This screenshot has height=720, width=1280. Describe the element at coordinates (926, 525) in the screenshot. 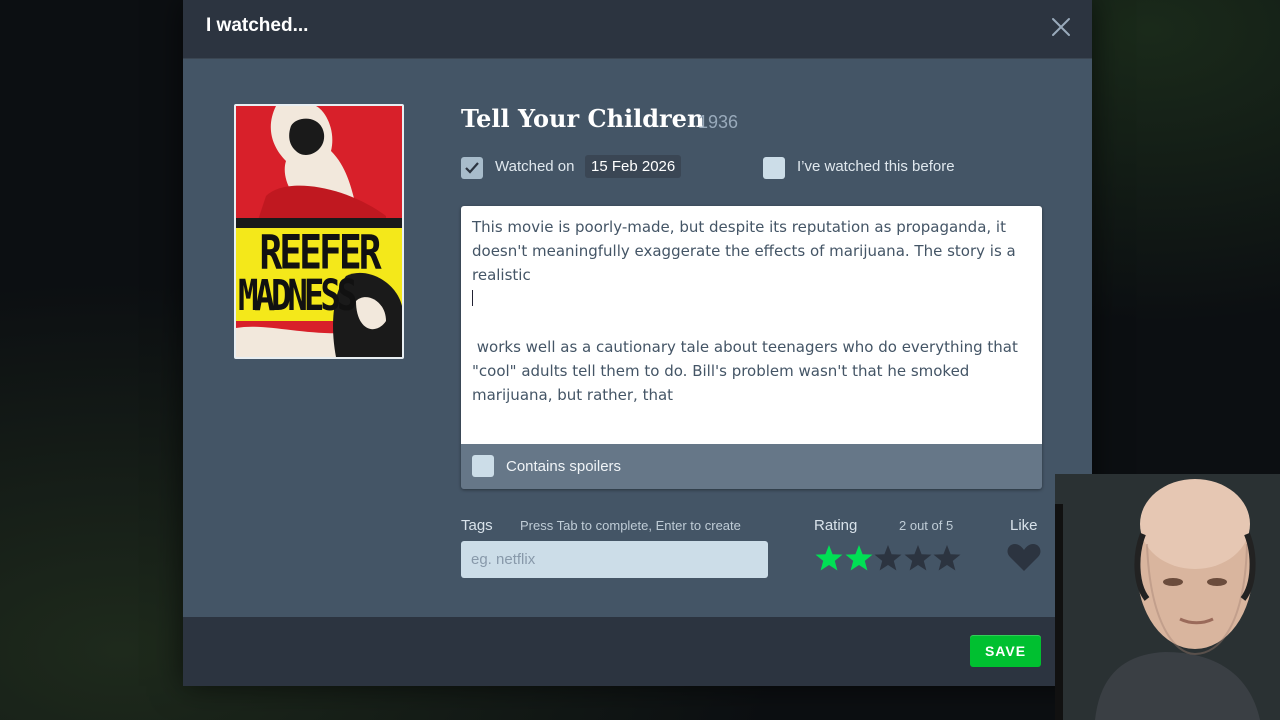

I see `rating-value: 2 out of 5` at that location.